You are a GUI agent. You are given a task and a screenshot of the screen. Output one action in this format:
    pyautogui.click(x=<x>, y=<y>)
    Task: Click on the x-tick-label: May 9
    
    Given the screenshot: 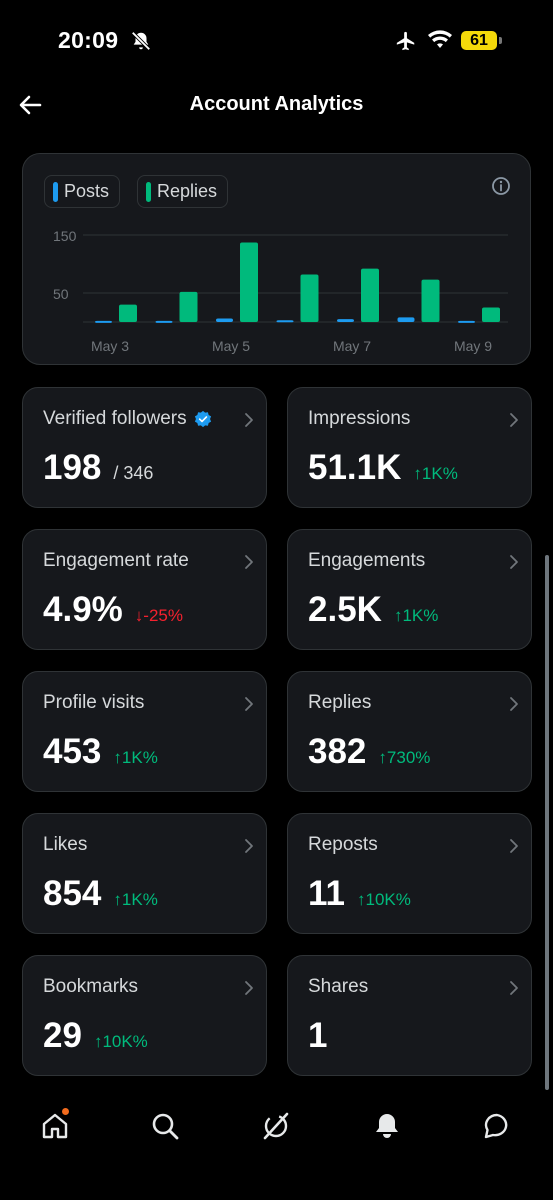 What is the action you would take?
    pyautogui.click(x=473, y=346)
    